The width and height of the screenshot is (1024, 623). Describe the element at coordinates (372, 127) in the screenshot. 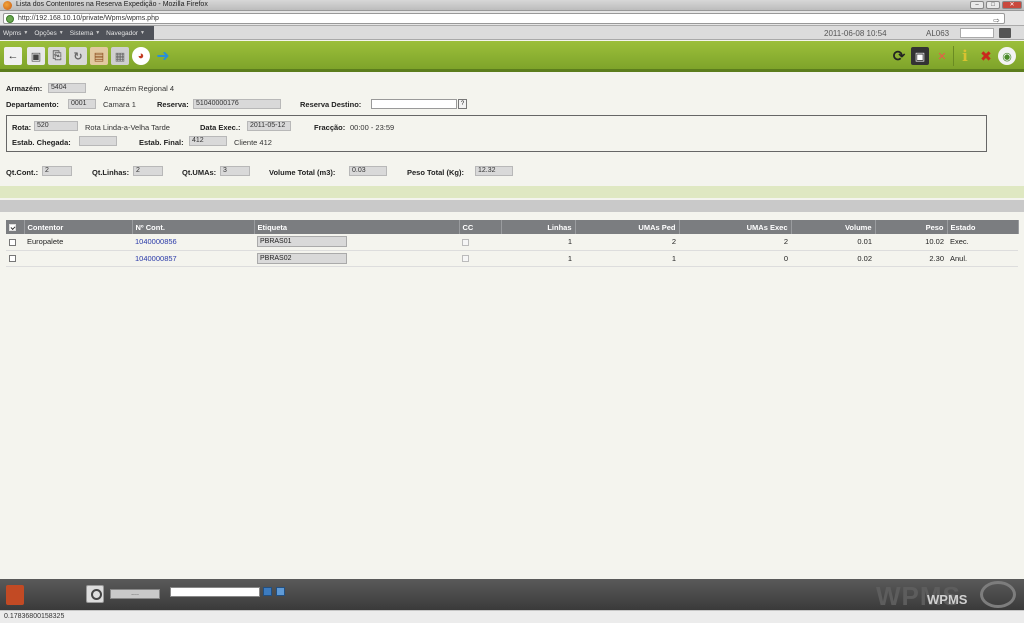

I see `fraccao-value: 00:00 - 23:59` at that location.